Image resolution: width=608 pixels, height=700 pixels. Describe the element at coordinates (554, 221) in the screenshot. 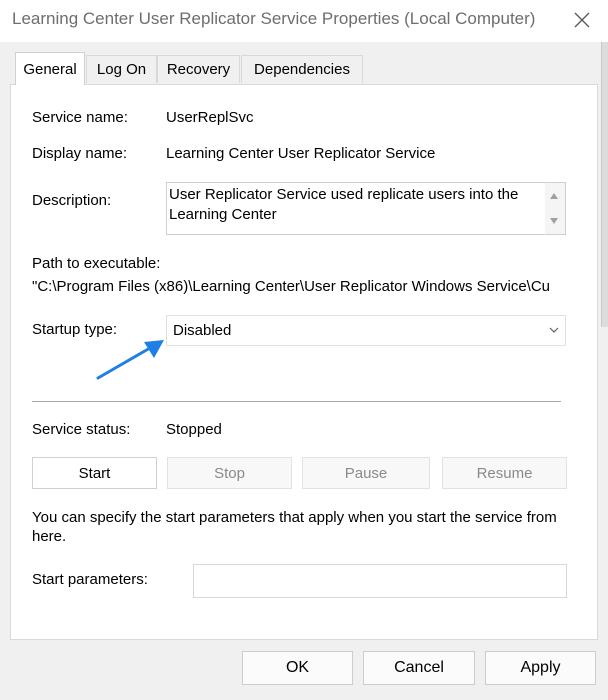

I see `scroll-down-icon` at that location.